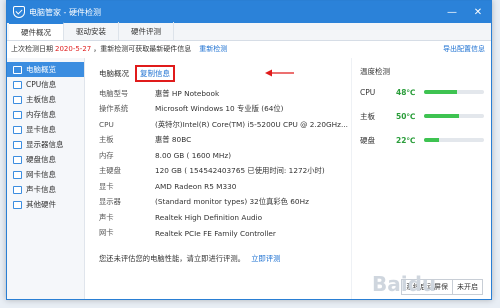  What do you see at coordinates (249, 31) in the screenshot?
I see `tab-bar: 硬件概况 驱动安装 硬件评测` at bounding box center [249, 31].